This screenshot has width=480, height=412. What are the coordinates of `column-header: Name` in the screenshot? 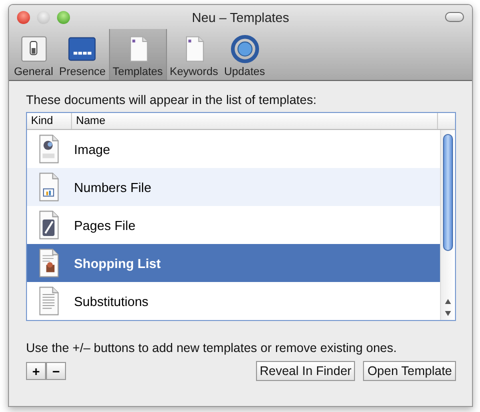 It's located at (255, 121).